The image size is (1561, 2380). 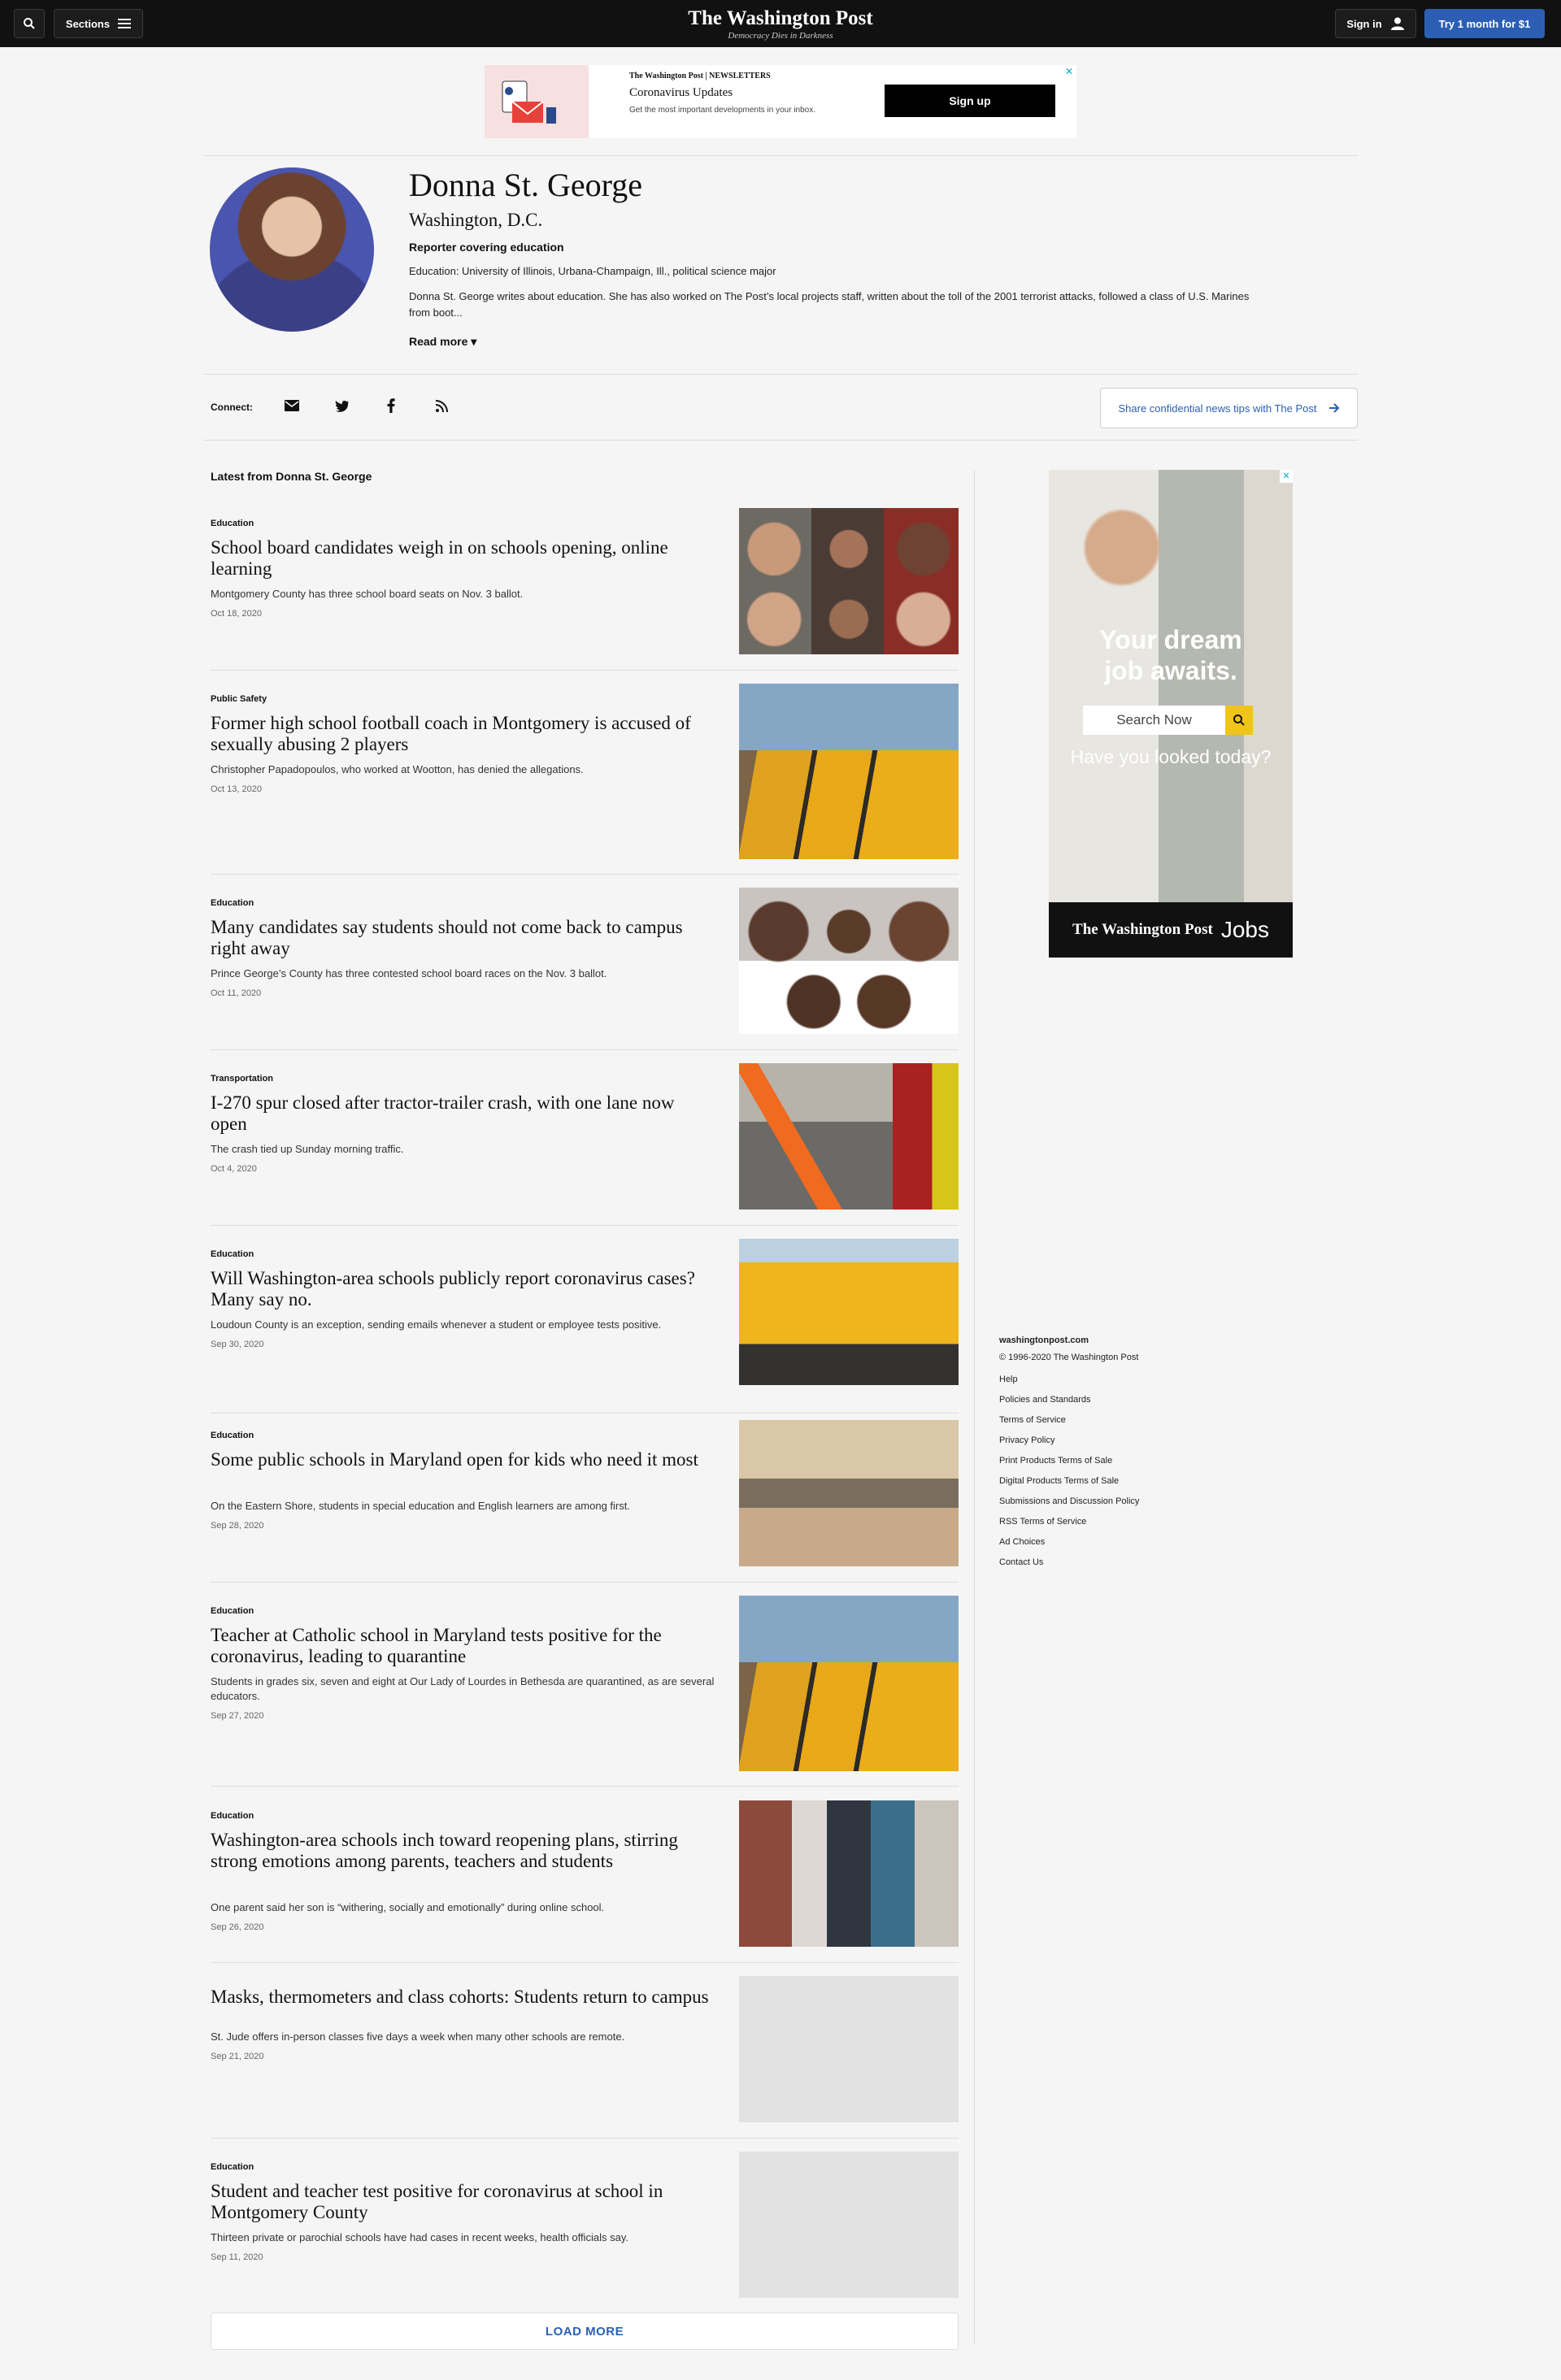 I want to click on ad-headline: Your dream job awaits., so click(x=1171, y=655).